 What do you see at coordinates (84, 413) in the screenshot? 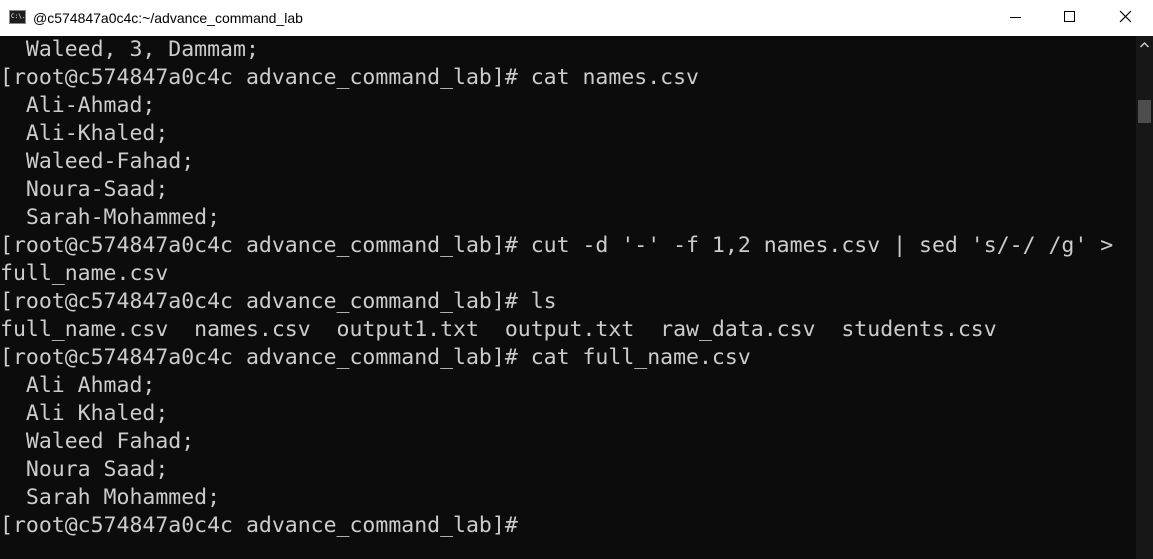
I see `terminal-line: Ali Khaled;` at bounding box center [84, 413].